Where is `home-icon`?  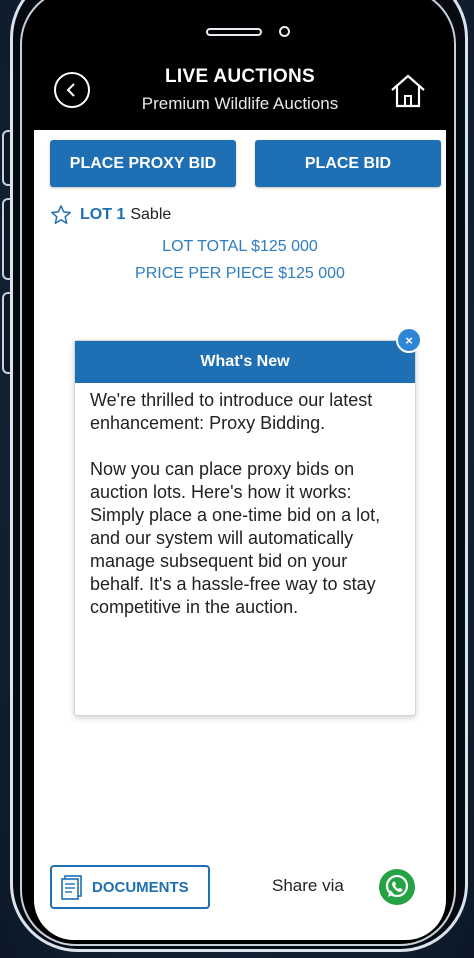
home-icon is located at coordinates (408, 91).